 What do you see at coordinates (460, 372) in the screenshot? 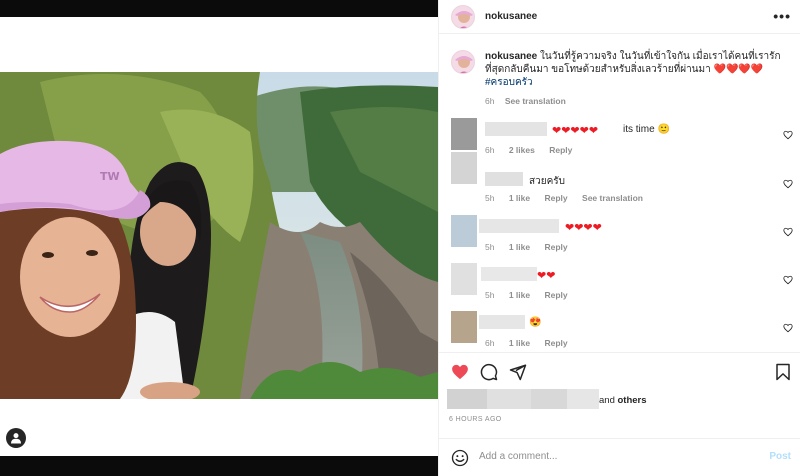
I see `heart-filled-icon` at bounding box center [460, 372].